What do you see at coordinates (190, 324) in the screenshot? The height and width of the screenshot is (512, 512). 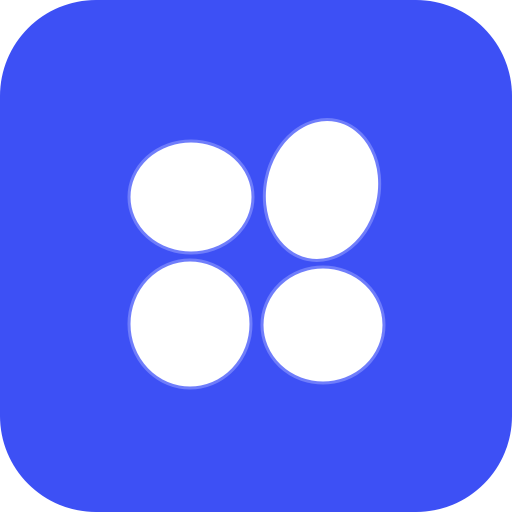 I see `dot-bottom-left` at bounding box center [190, 324].